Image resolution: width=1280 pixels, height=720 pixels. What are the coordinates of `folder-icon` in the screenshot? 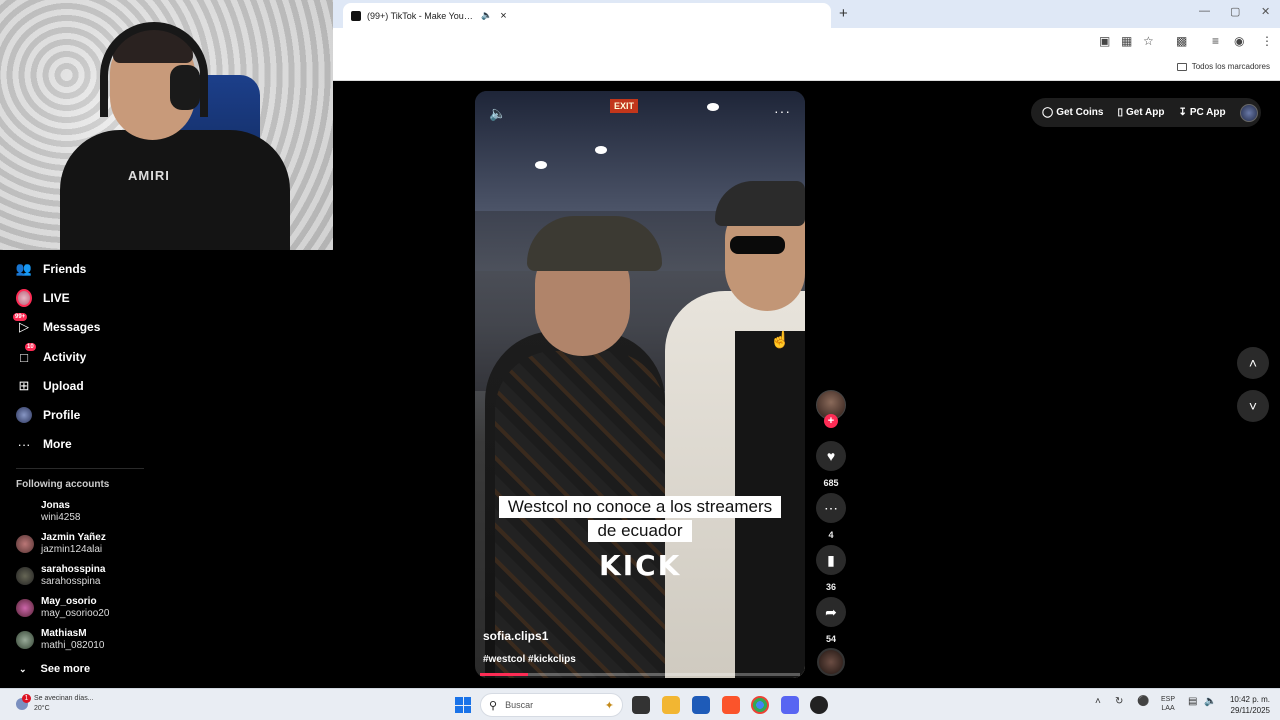 It's located at (1181, 66).